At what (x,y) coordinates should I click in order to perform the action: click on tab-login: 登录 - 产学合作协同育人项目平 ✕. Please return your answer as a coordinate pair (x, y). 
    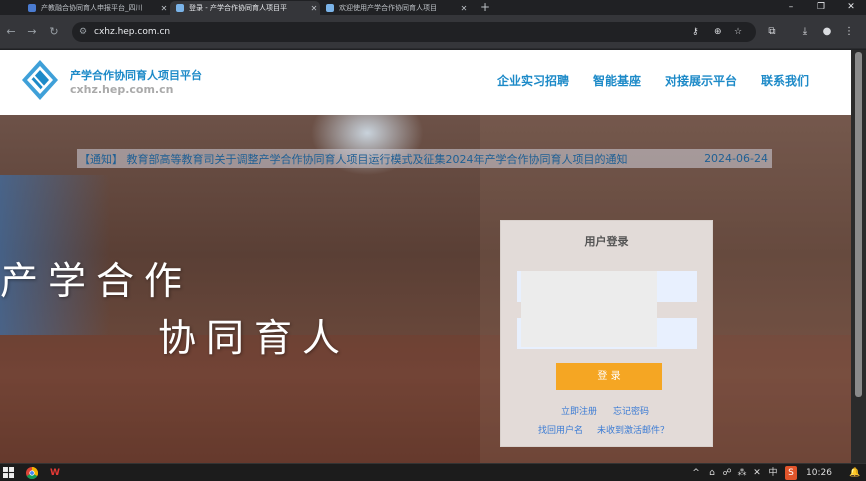
    Looking at the image, I should click on (245, 8).